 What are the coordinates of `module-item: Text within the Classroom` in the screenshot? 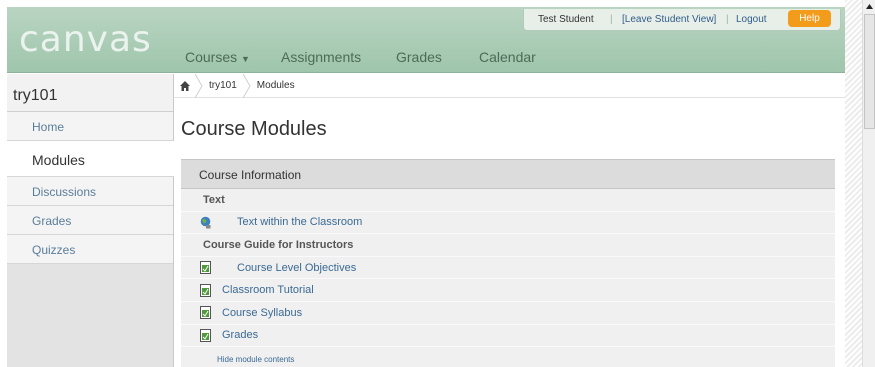 It's located at (508, 223).